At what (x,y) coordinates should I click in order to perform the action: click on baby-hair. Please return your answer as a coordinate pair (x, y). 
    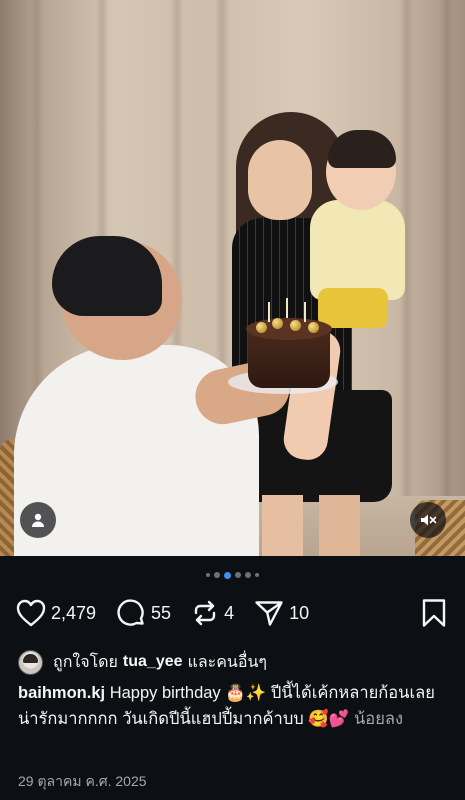
    Looking at the image, I should click on (362, 149).